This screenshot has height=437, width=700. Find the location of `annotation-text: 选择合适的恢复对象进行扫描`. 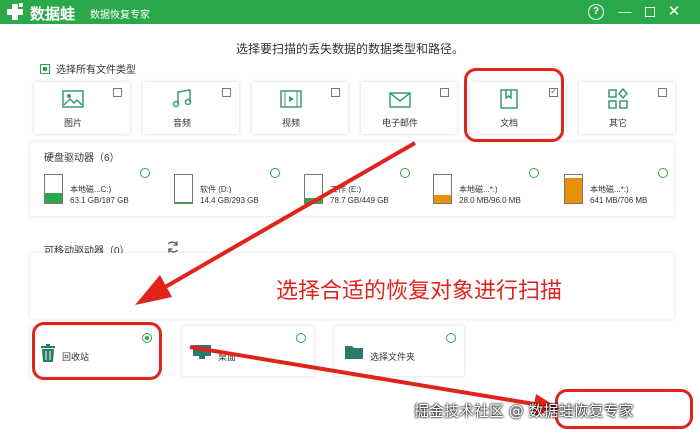

annotation-text: 选择合适的恢复对象进行扫描 is located at coordinates (419, 291).